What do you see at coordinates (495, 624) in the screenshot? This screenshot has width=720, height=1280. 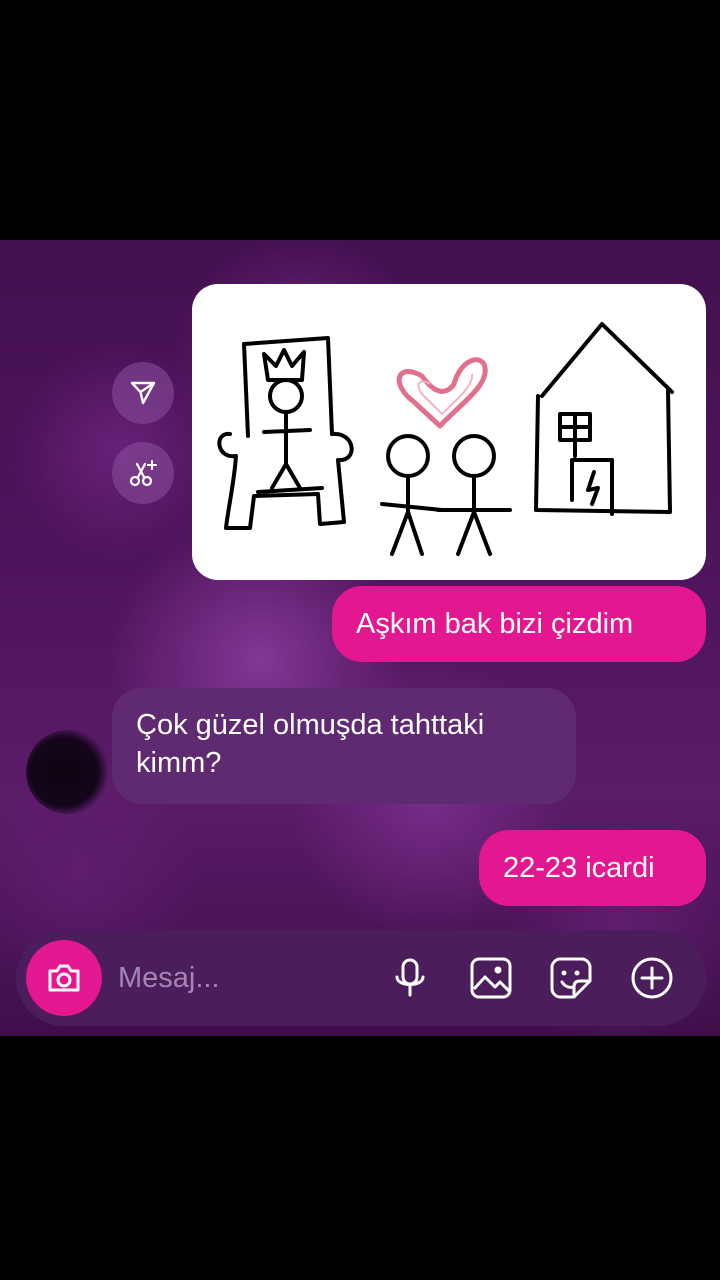 I see `message-text: Aşkım bak bizi çizdim` at bounding box center [495, 624].